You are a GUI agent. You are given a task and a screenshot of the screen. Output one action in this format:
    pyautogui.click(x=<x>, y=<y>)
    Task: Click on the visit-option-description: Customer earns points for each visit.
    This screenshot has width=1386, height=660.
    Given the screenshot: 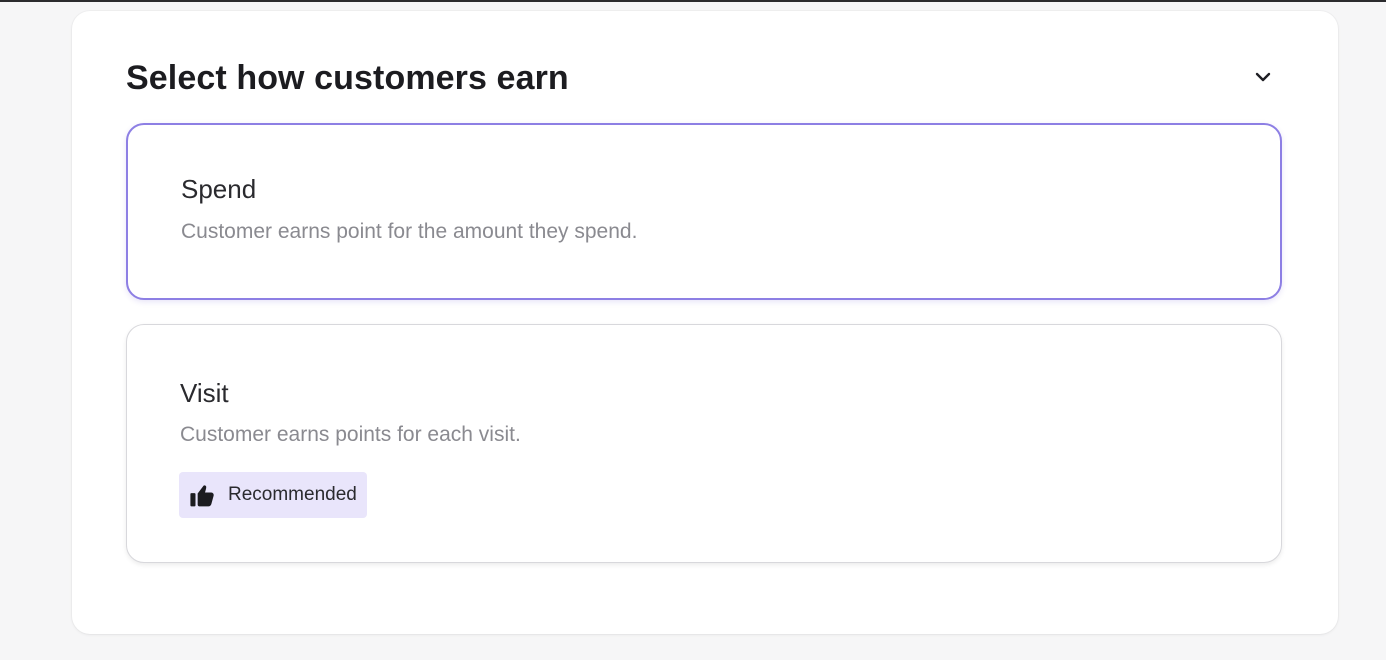 What is the action you would take?
    pyautogui.click(x=350, y=434)
    